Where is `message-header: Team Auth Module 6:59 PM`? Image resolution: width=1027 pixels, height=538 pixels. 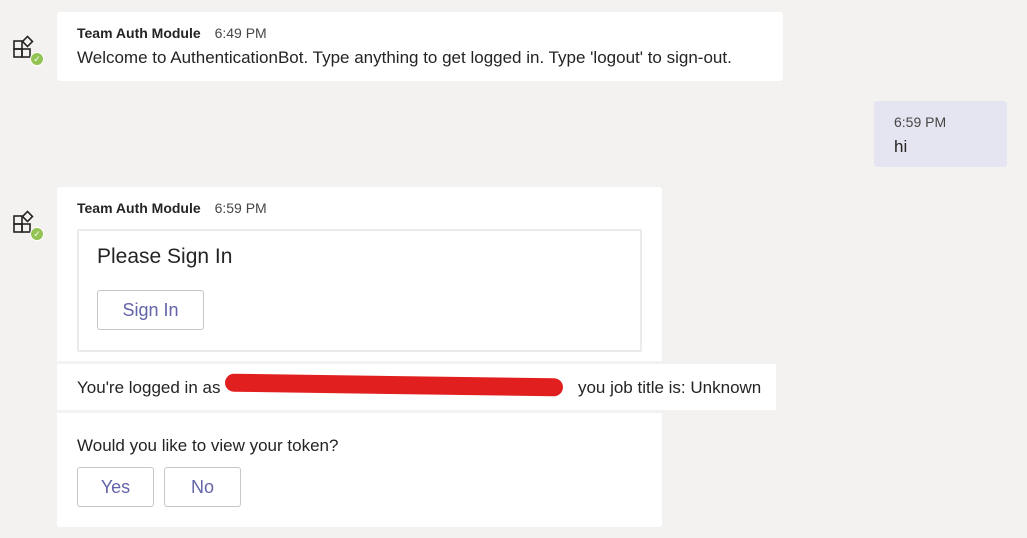 message-header: Team Auth Module 6:59 PM is located at coordinates (172, 208).